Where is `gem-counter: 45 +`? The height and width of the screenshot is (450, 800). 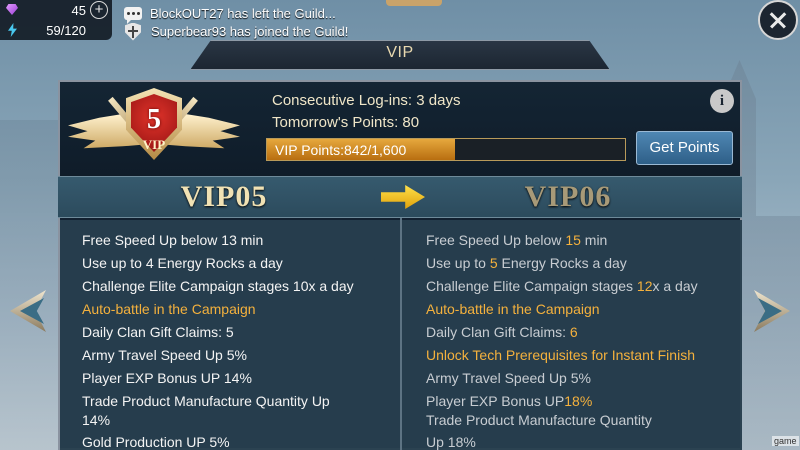
gem-counter: 45 + is located at coordinates (56, 10).